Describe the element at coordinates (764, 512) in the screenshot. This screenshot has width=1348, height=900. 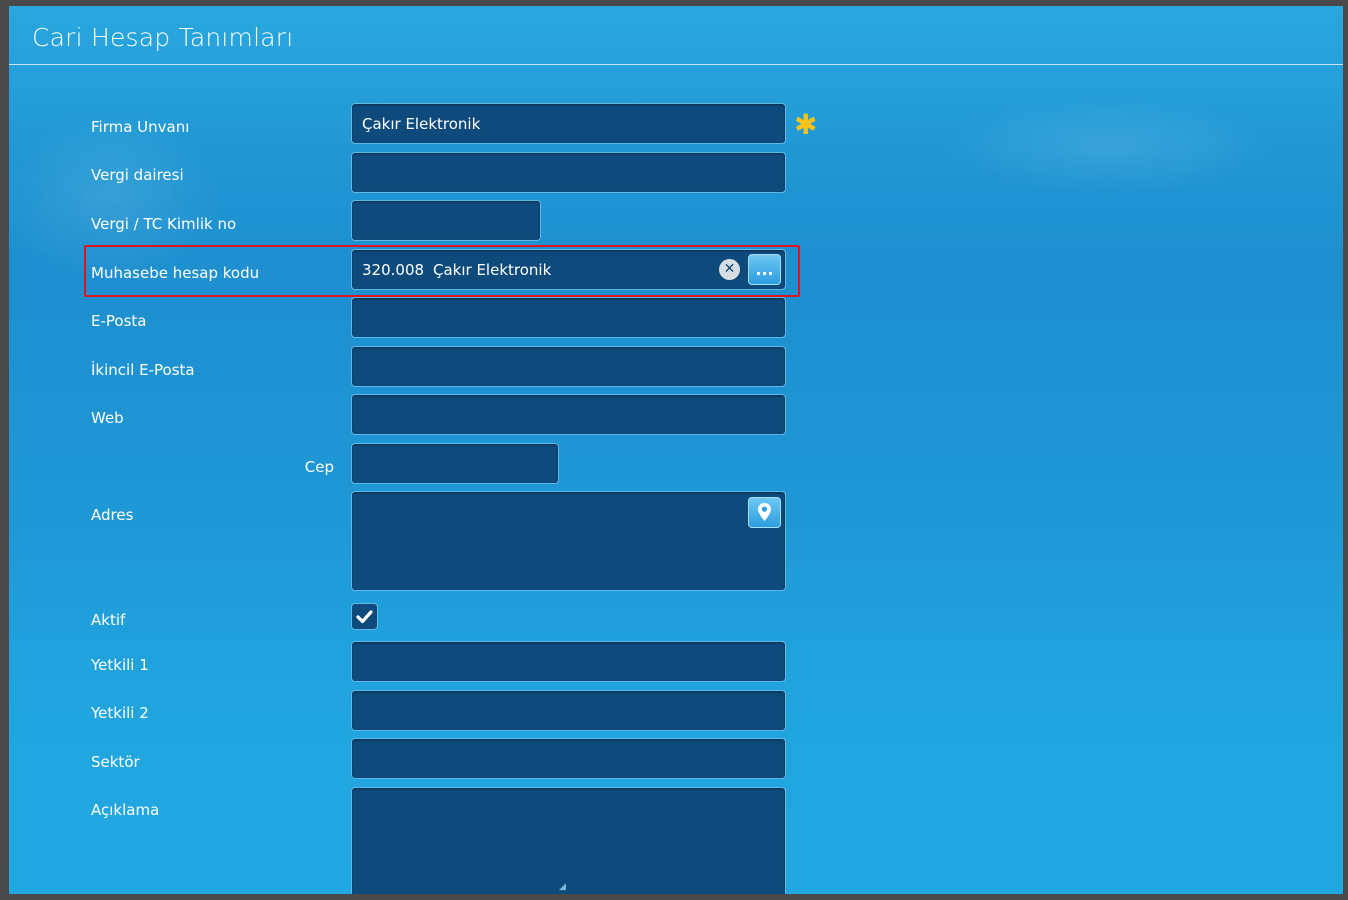
I see `map-pin-icon` at that location.